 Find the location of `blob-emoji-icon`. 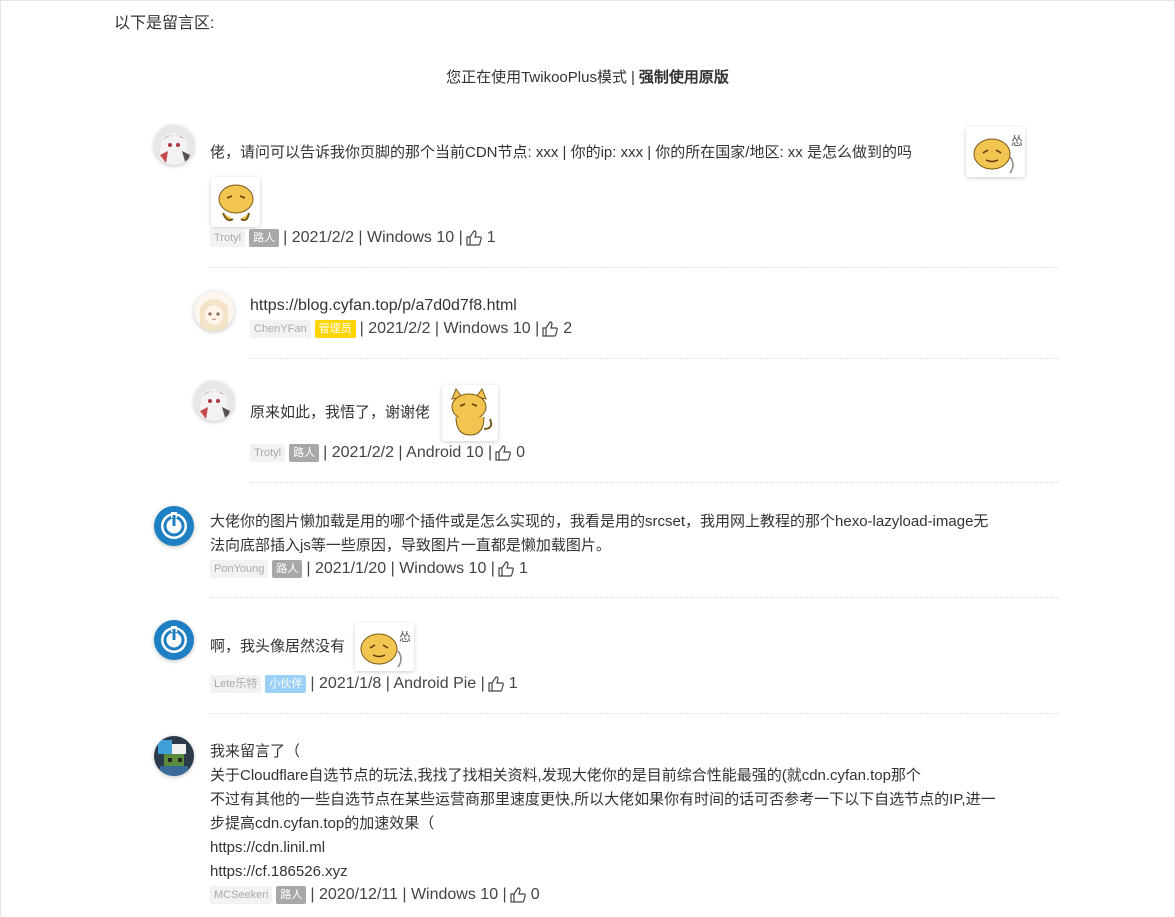

blob-emoji-icon is located at coordinates (236, 203).